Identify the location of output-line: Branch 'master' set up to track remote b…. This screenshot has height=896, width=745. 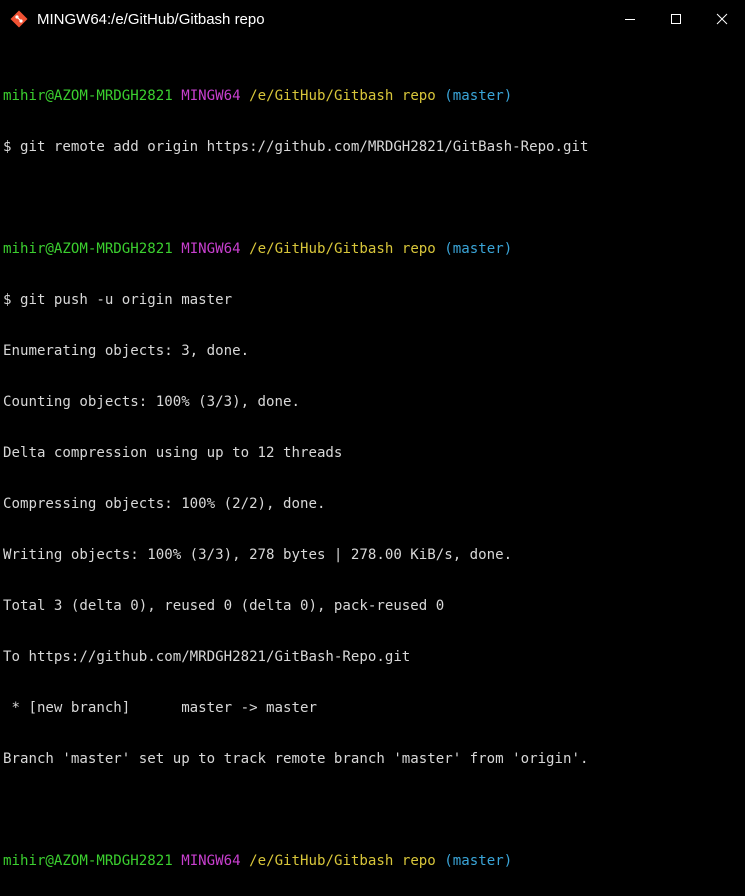
(296, 759).